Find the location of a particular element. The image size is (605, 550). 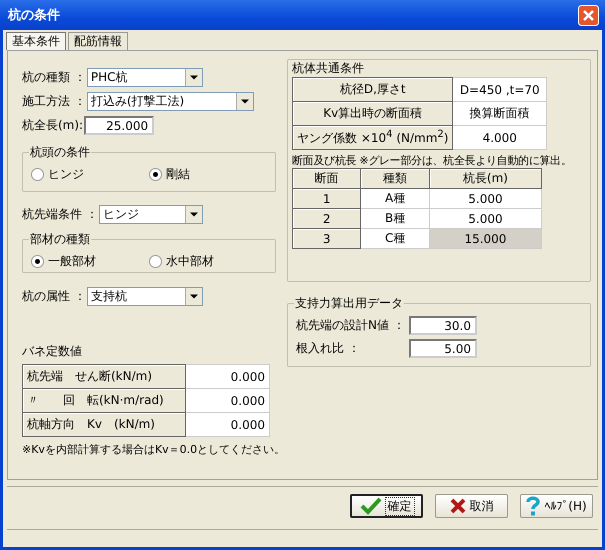

field-label: 根入れ比 ： is located at coordinates (328, 348).